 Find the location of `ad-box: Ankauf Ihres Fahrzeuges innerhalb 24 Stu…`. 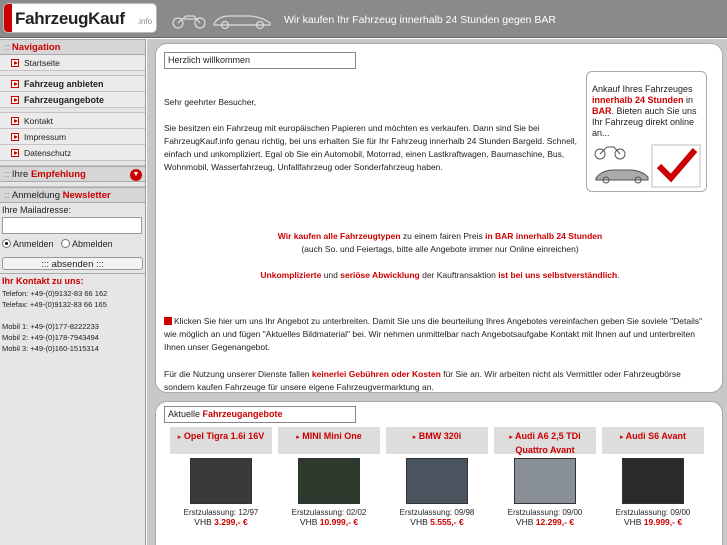

ad-box: Ankauf Ihres Fahrzeuges innerhalb 24 Stu… is located at coordinates (646, 131).